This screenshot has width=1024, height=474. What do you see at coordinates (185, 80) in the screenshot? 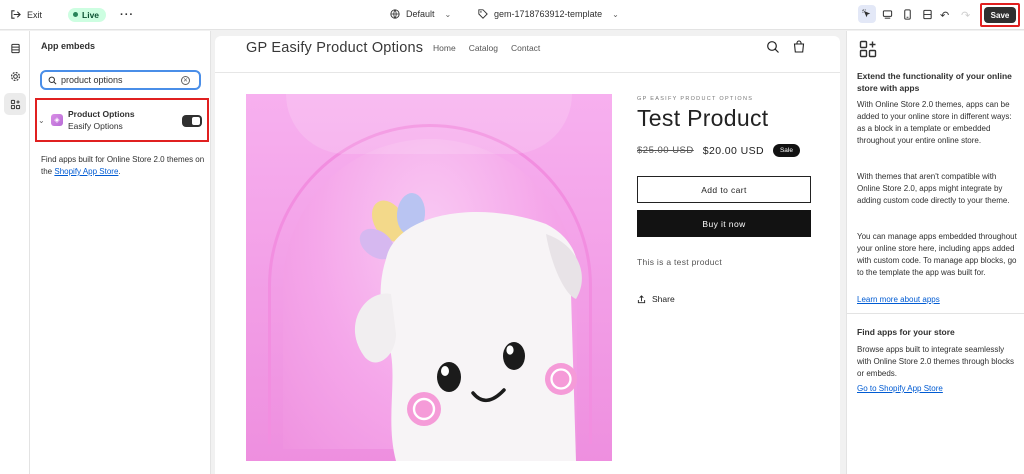
I see `clear-search-icon: ✕` at bounding box center [185, 80].